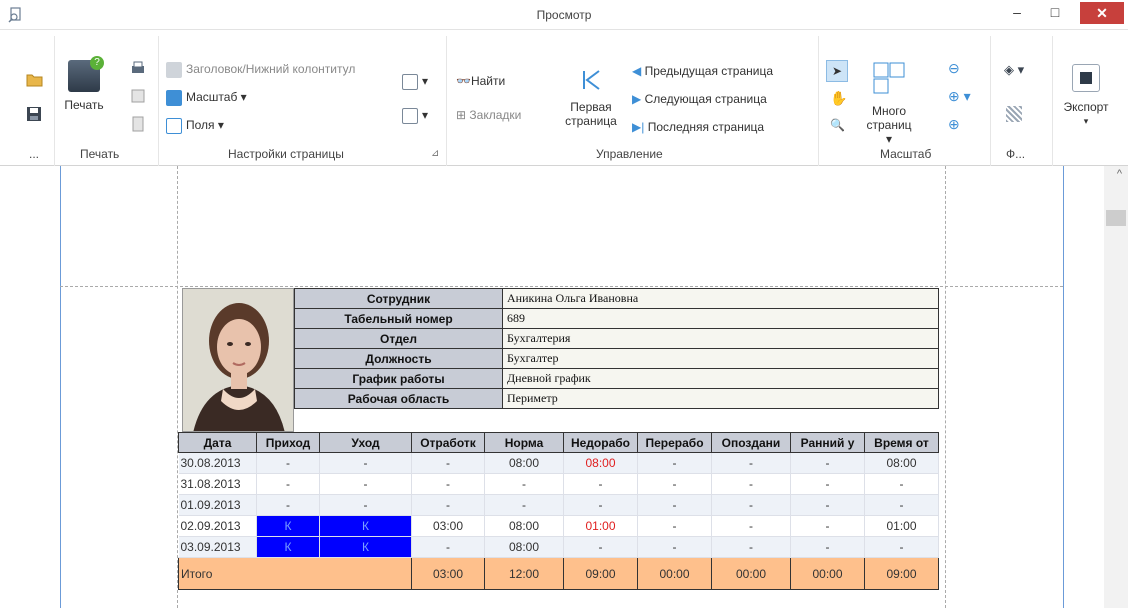 The width and height of the screenshot is (1128, 608). I want to click on export-button: Экспорт ▾, so click(1086, 96).